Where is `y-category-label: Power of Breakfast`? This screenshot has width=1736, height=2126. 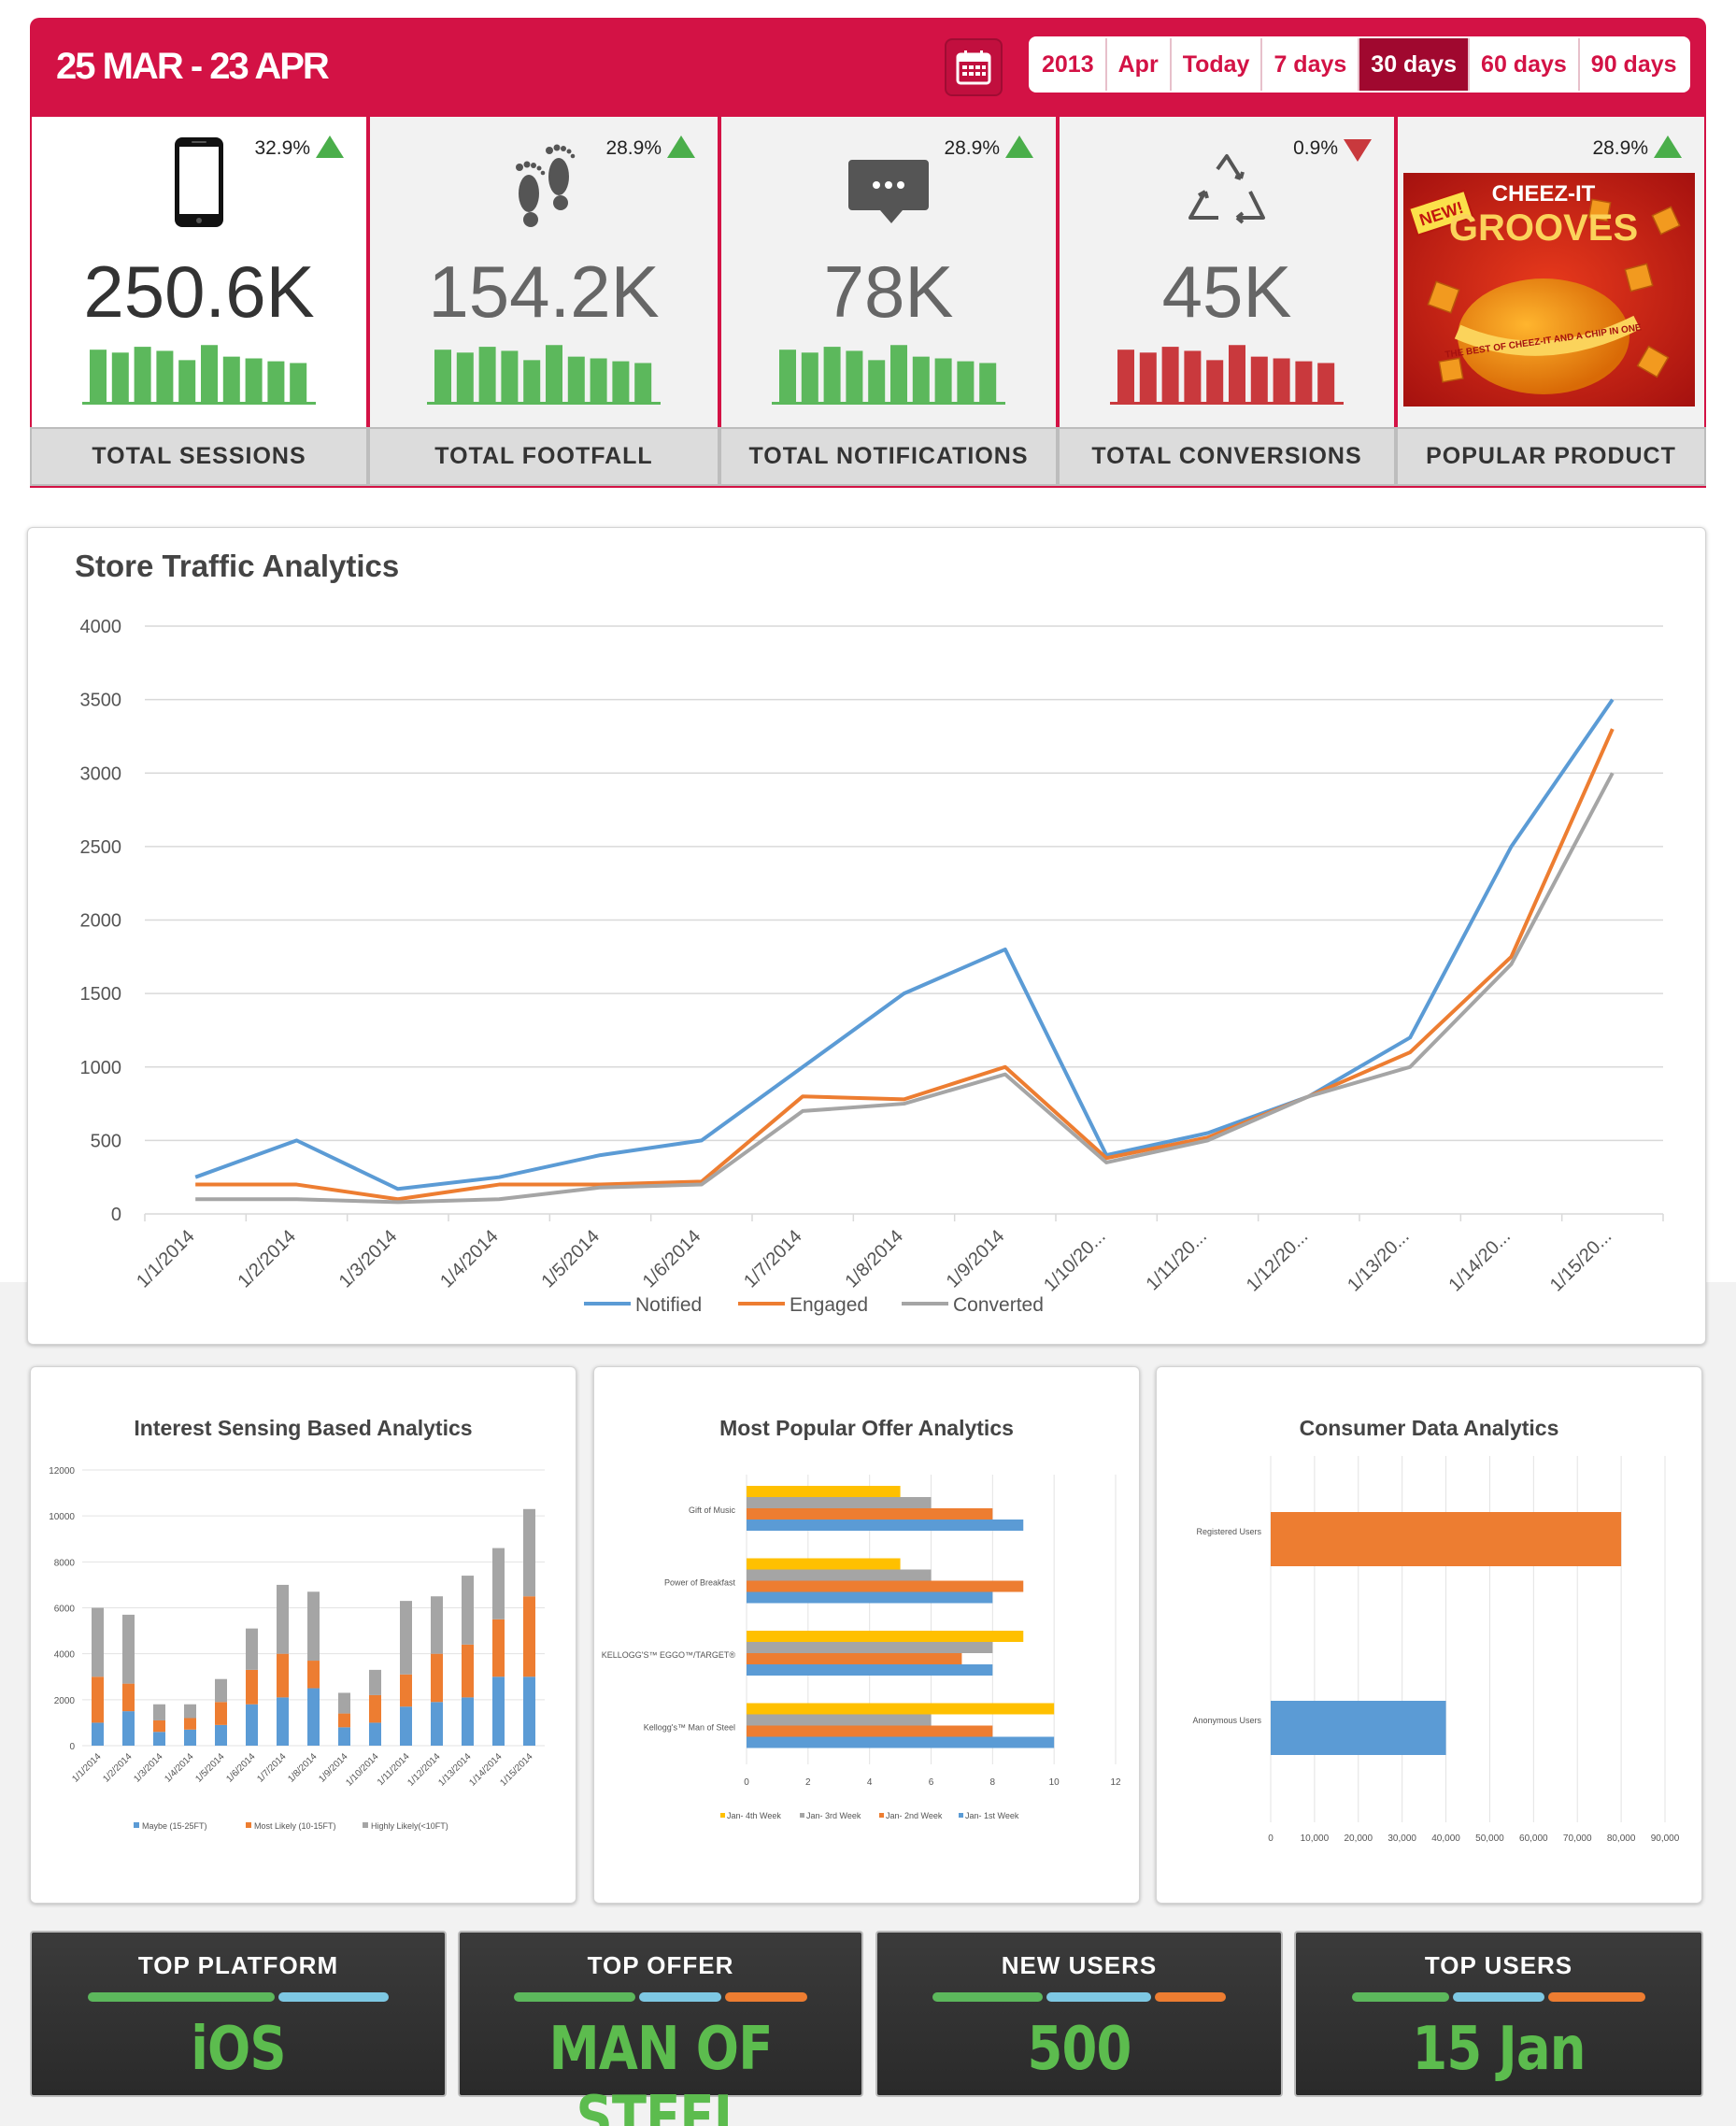
y-category-label: Power of Breakfast is located at coordinates (700, 1583).